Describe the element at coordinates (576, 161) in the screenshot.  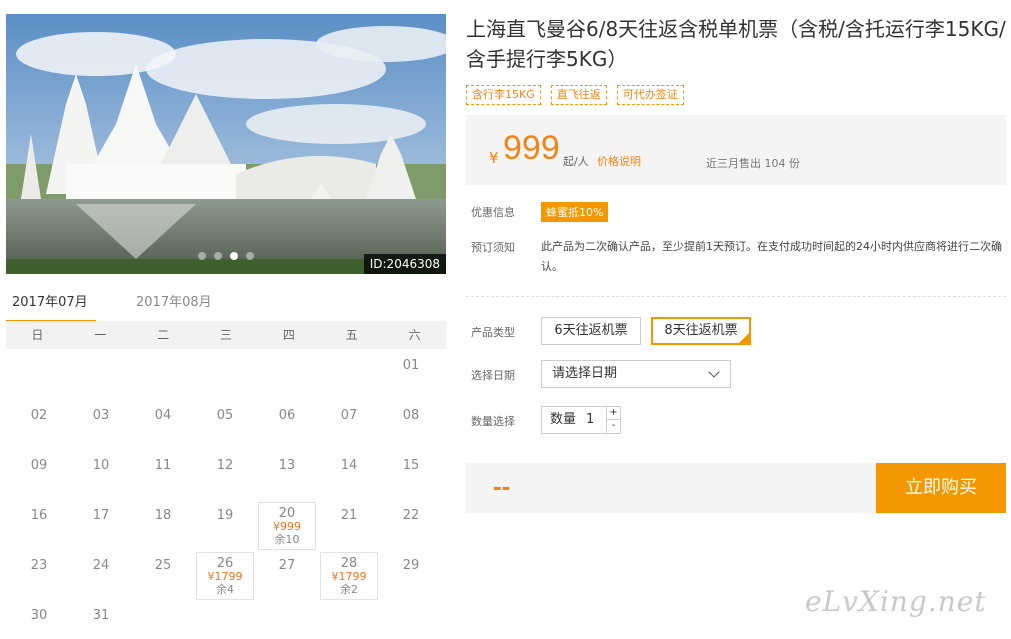
I see `price-unit: 起/人` at that location.